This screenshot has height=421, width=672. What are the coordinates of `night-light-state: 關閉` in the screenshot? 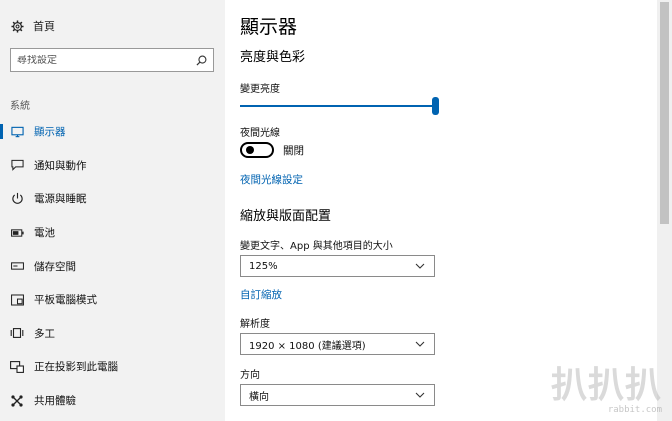 It's located at (293, 150).